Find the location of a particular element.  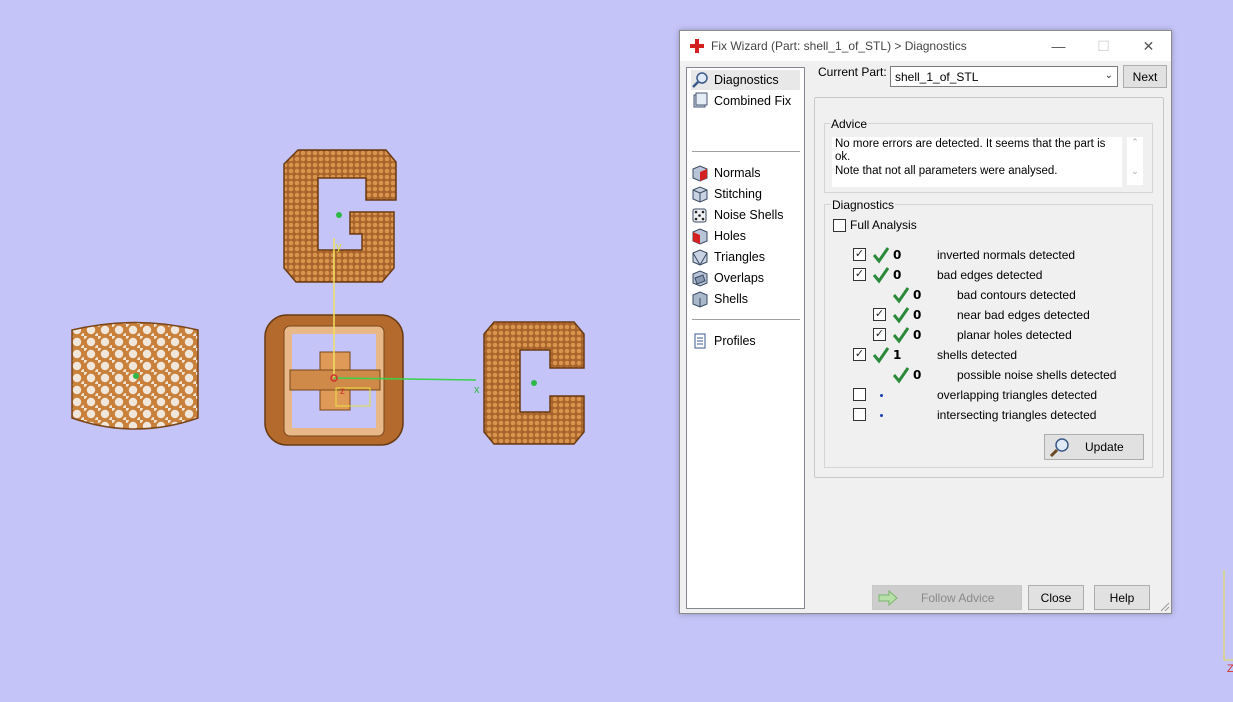

near-bad-edges-label: near bad edges detected is located at coordinates (1023, 315).